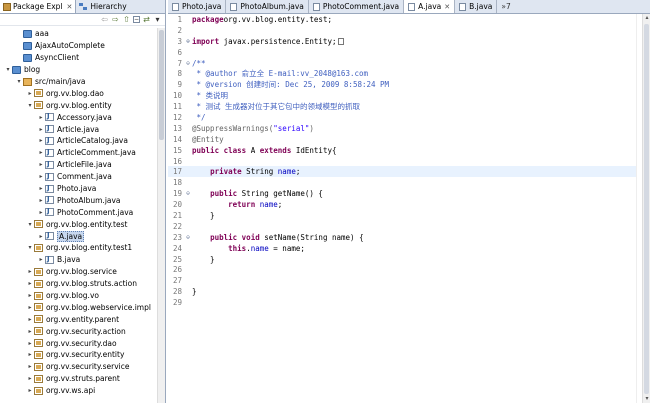 The image size is (650, 403). What do you see at coordinates (81, 391) in the screenshot?
I see `tree-item: ▸ org.vv.ws.api` at bounding box center [81, 391].